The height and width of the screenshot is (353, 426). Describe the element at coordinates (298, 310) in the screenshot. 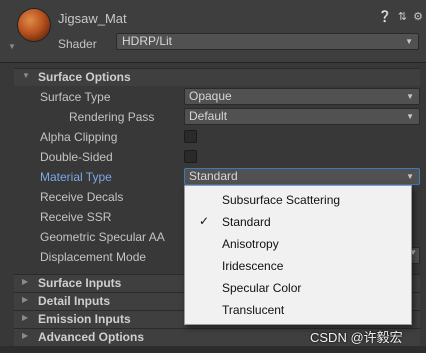

I see `menu-option-translucent: Translucent` at that location.